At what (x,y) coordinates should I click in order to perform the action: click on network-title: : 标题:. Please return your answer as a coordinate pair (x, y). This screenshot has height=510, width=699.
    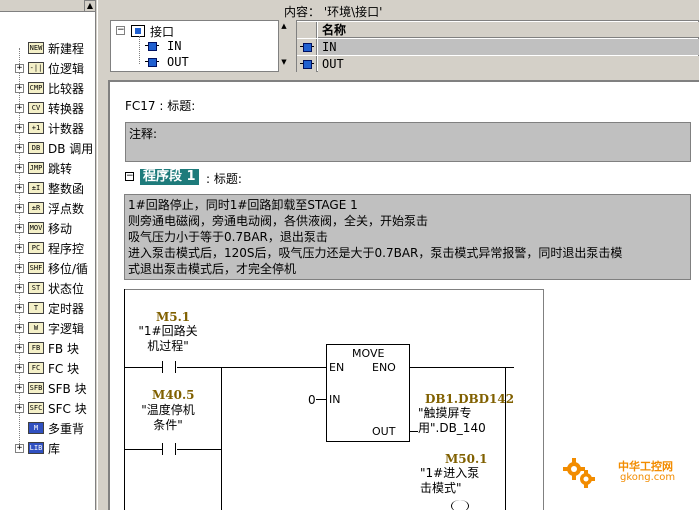
    Looking at the image, I should click on (224, 178).